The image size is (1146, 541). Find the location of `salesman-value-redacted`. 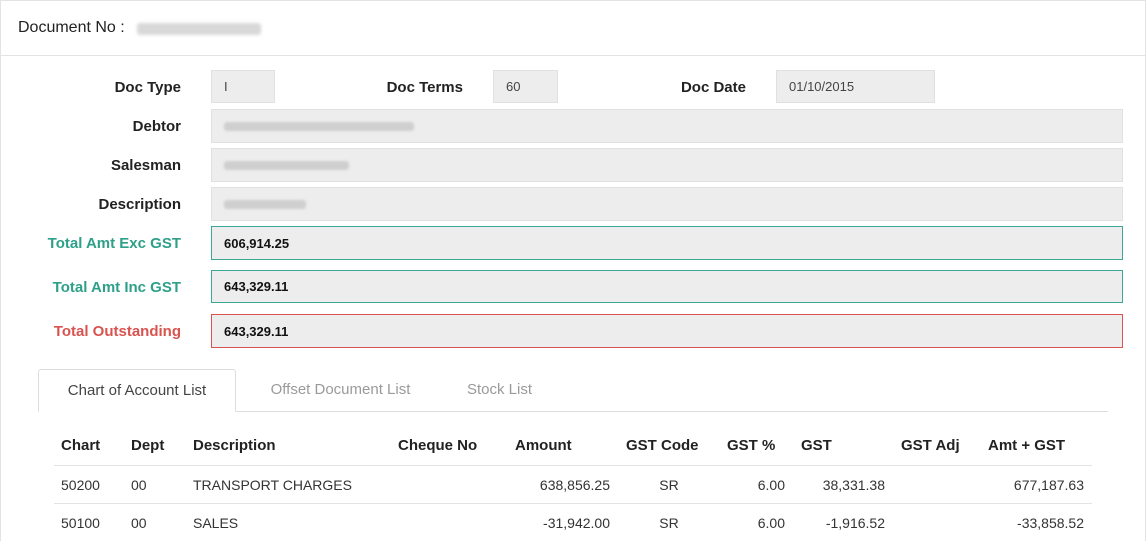

salesman-value-redacted is located at coordinates (286, 165).